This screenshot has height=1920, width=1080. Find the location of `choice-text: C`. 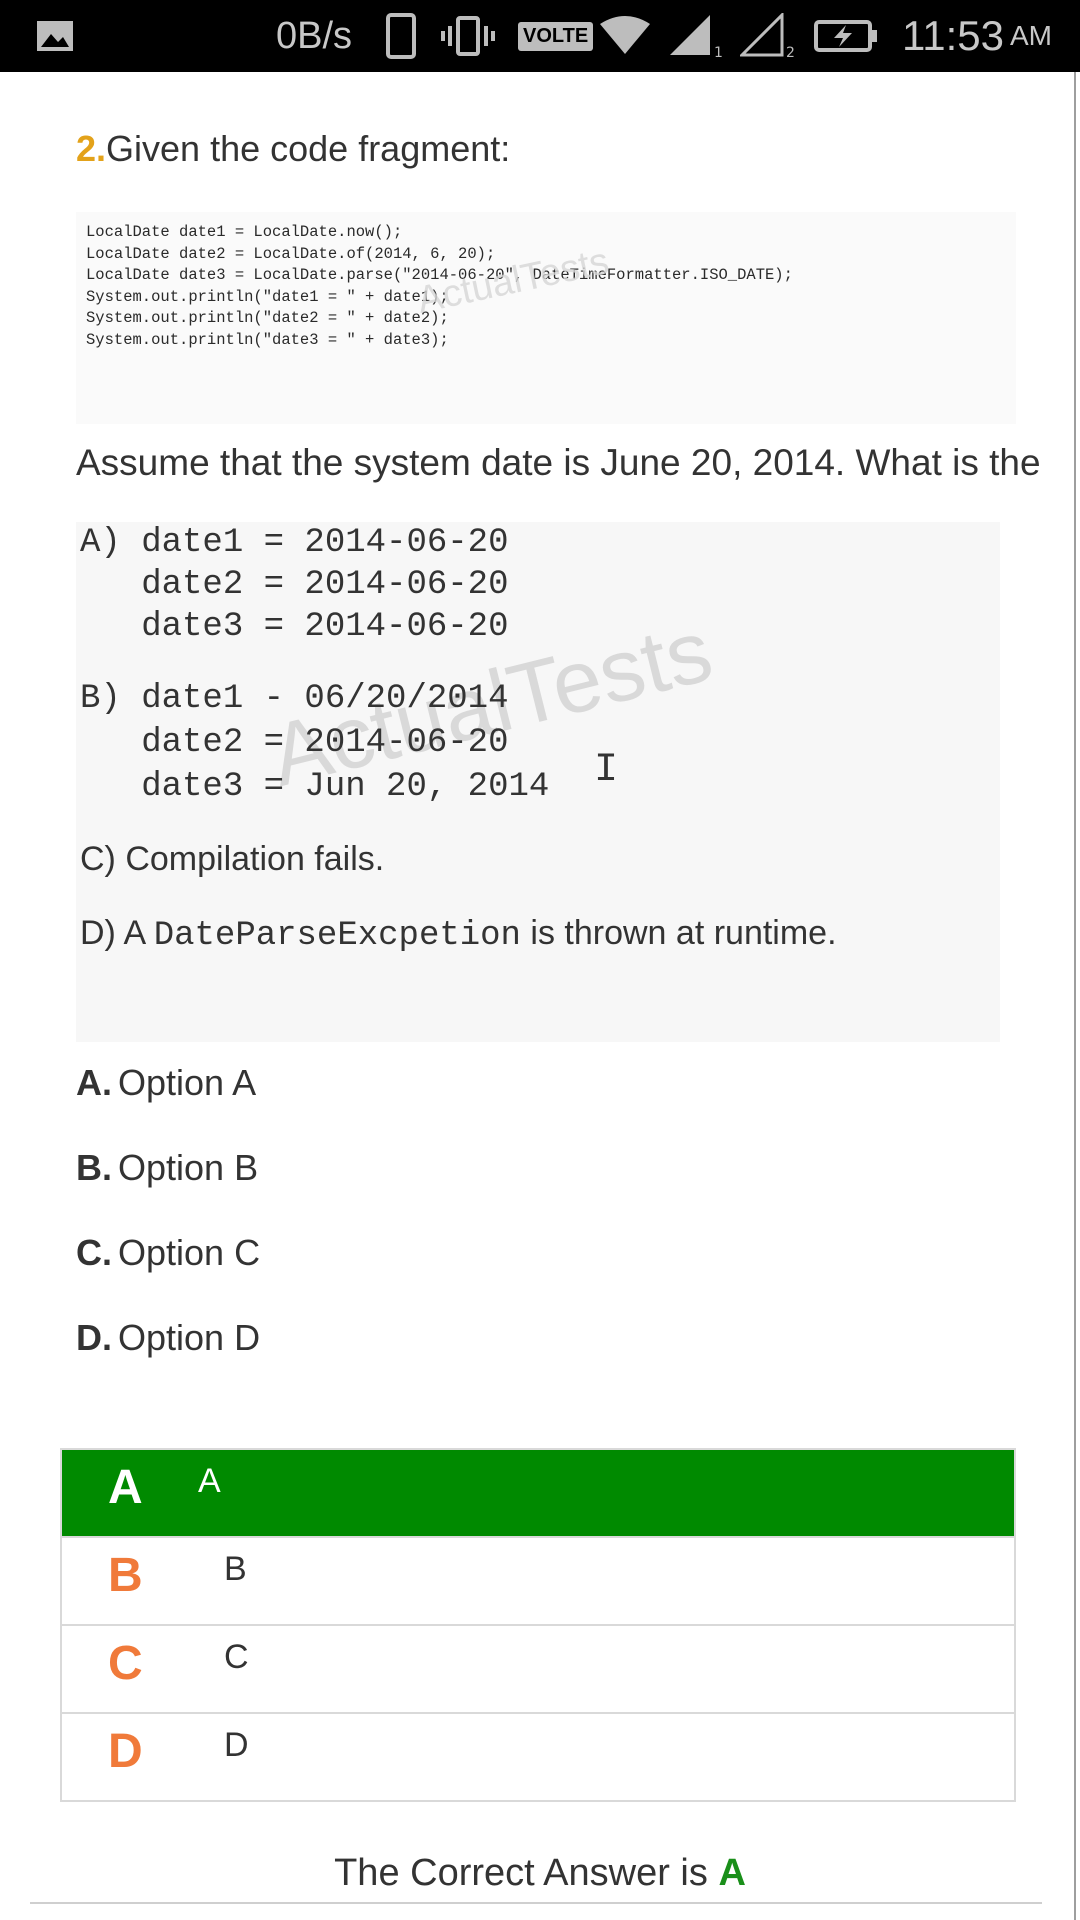

choice-text: C is located at coordinates (236, 1657).